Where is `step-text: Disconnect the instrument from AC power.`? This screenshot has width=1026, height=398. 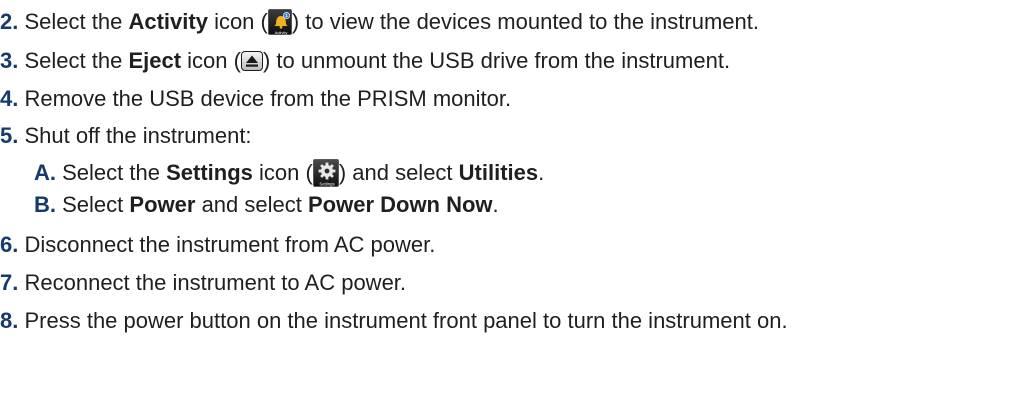
step-text: Disconnect the instrument from AC power. is located at coordinates (230, 244).